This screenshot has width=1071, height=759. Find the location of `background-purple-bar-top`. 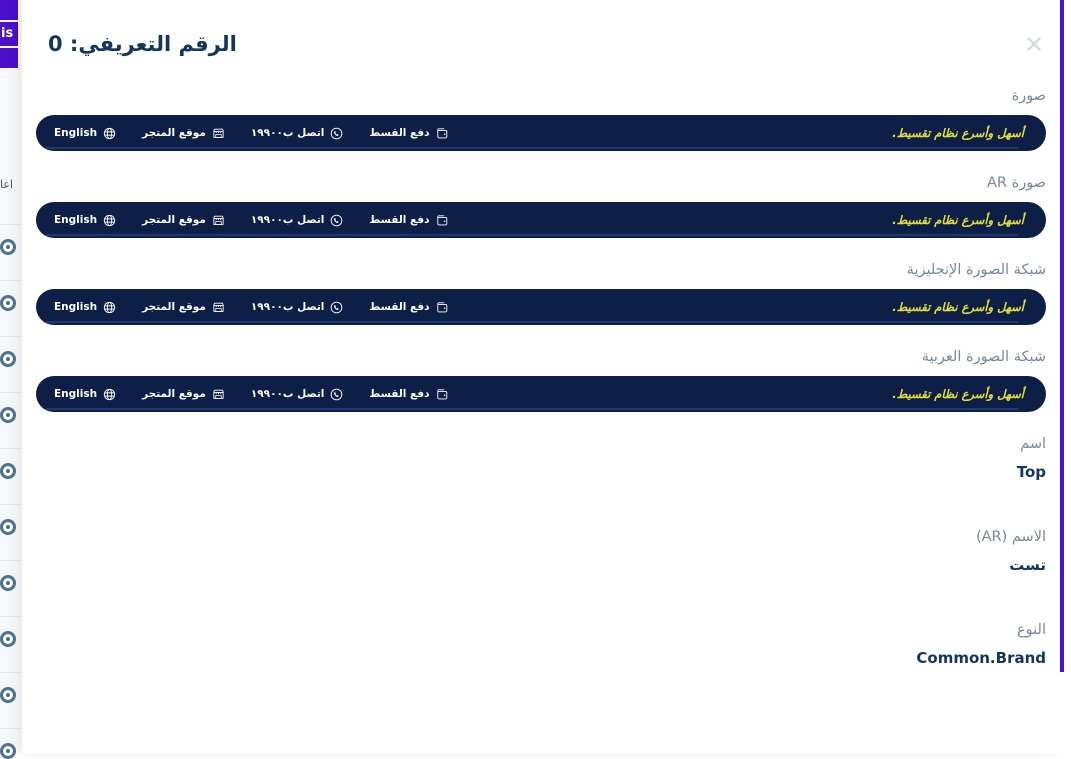

background-purple-bar-top is located at coordinates (9, 10).